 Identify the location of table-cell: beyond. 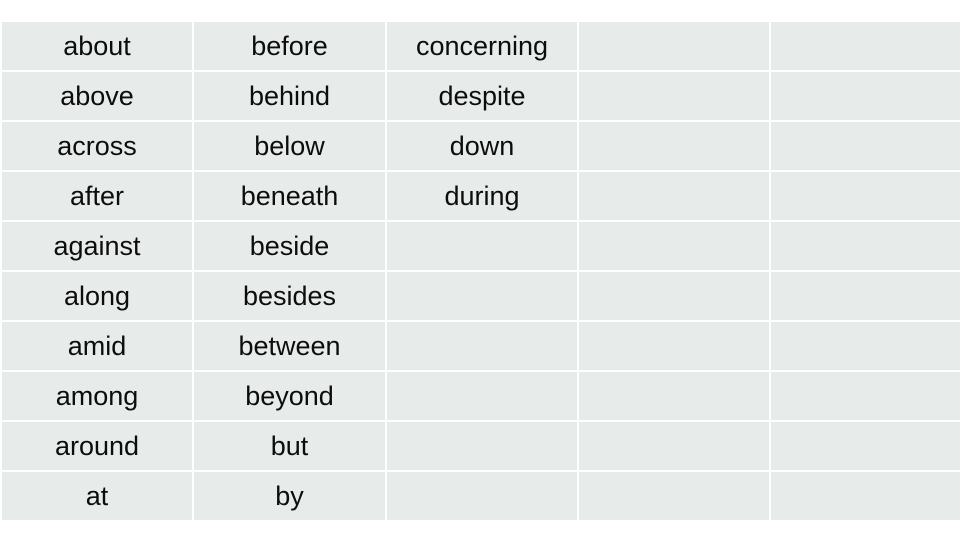
(289, 396).